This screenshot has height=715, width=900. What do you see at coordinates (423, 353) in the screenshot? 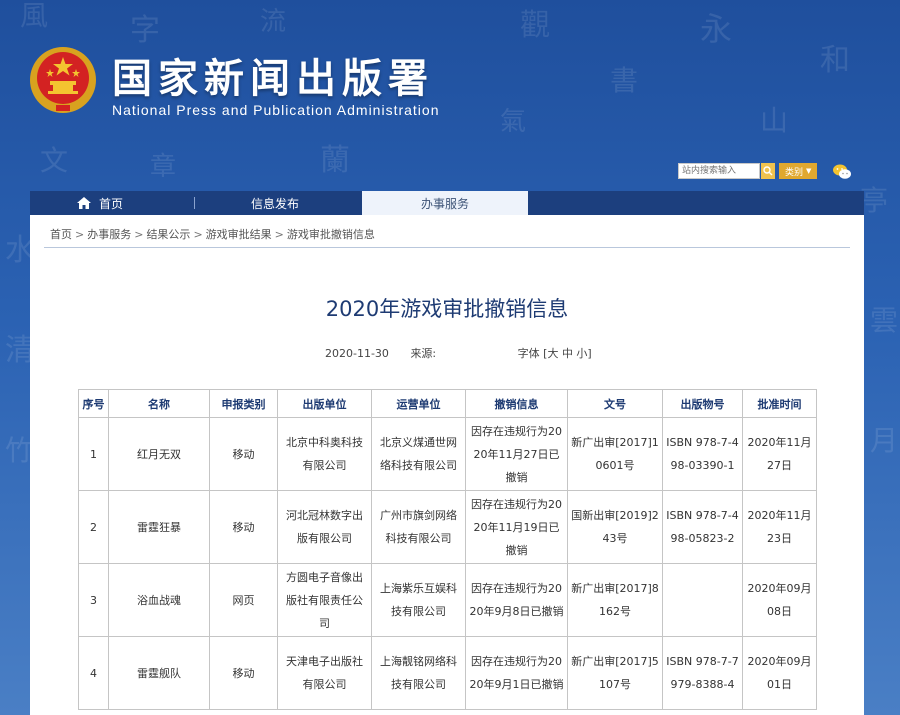
I see `source-label: 来源:` at bounding box center [423, 353].